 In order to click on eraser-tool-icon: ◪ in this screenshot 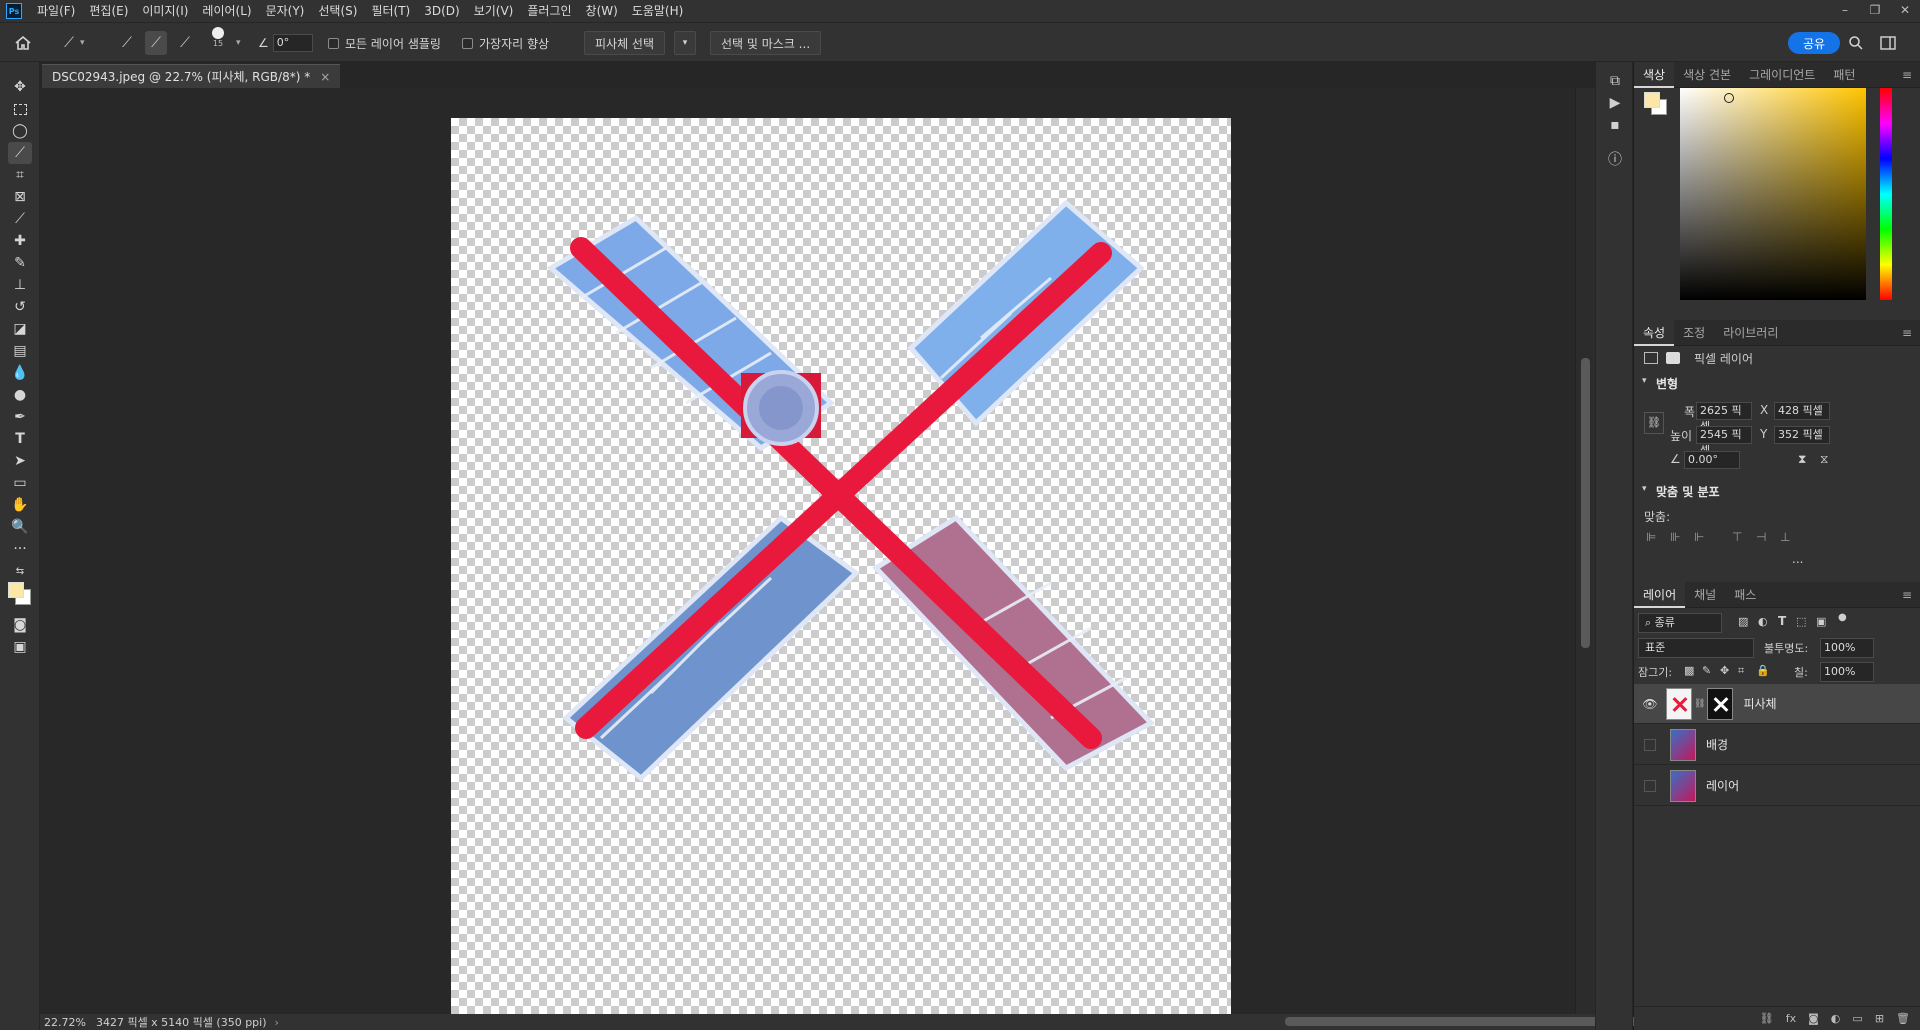, I will do `click(20, 329)`.